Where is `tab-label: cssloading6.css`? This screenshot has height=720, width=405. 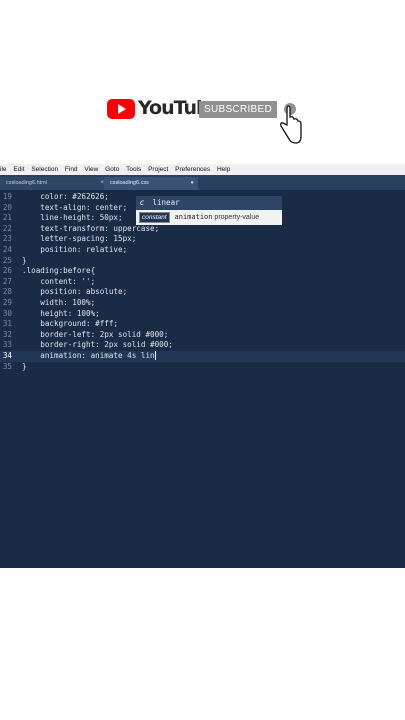
tab-label: cssloading6.css is located at coordinates (129, 183).